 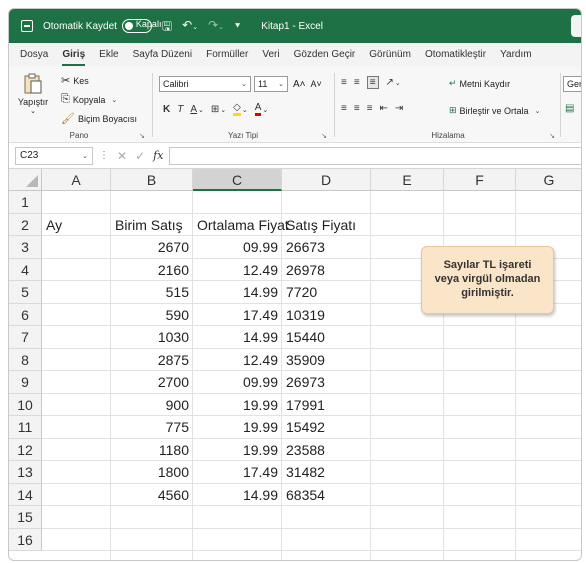 What do you see at coordinates (576, 26) in the screenshot?
I see `window-control` at bounding box center [576, 26].